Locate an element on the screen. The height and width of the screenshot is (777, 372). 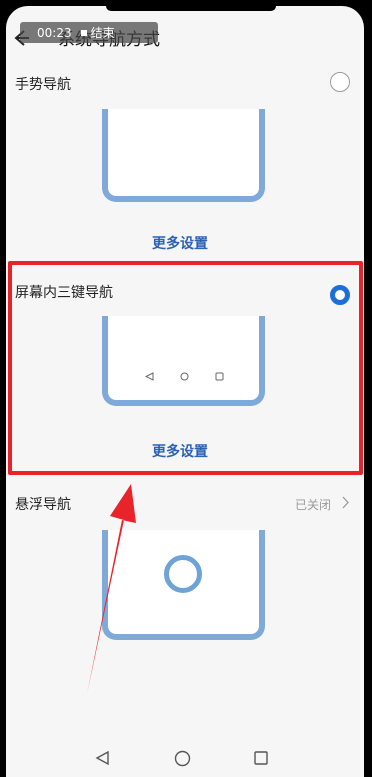
recording-time: 00:23 is located at coordinates (54, 32).